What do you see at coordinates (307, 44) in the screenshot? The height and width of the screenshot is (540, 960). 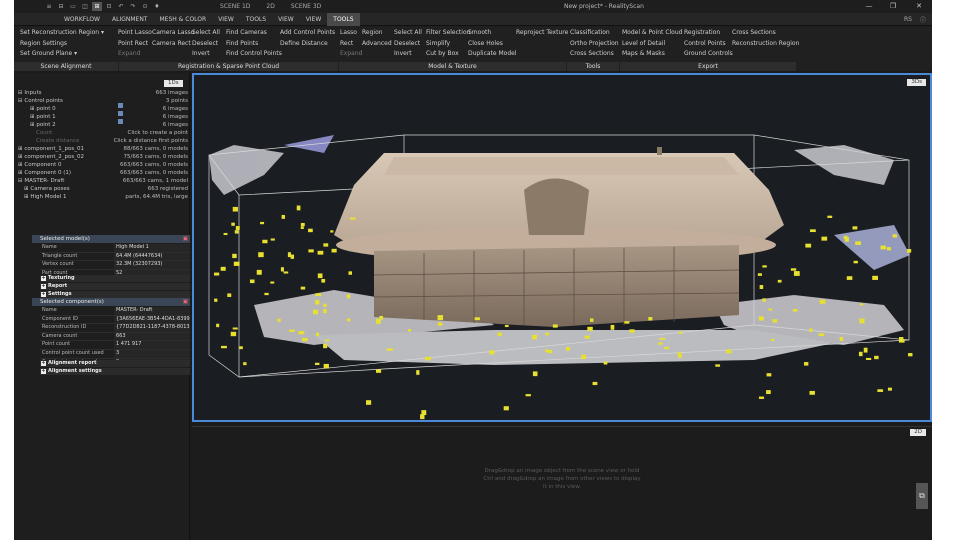 I see `ribbon-button: Define Distance` at bounding box center [307, 44].